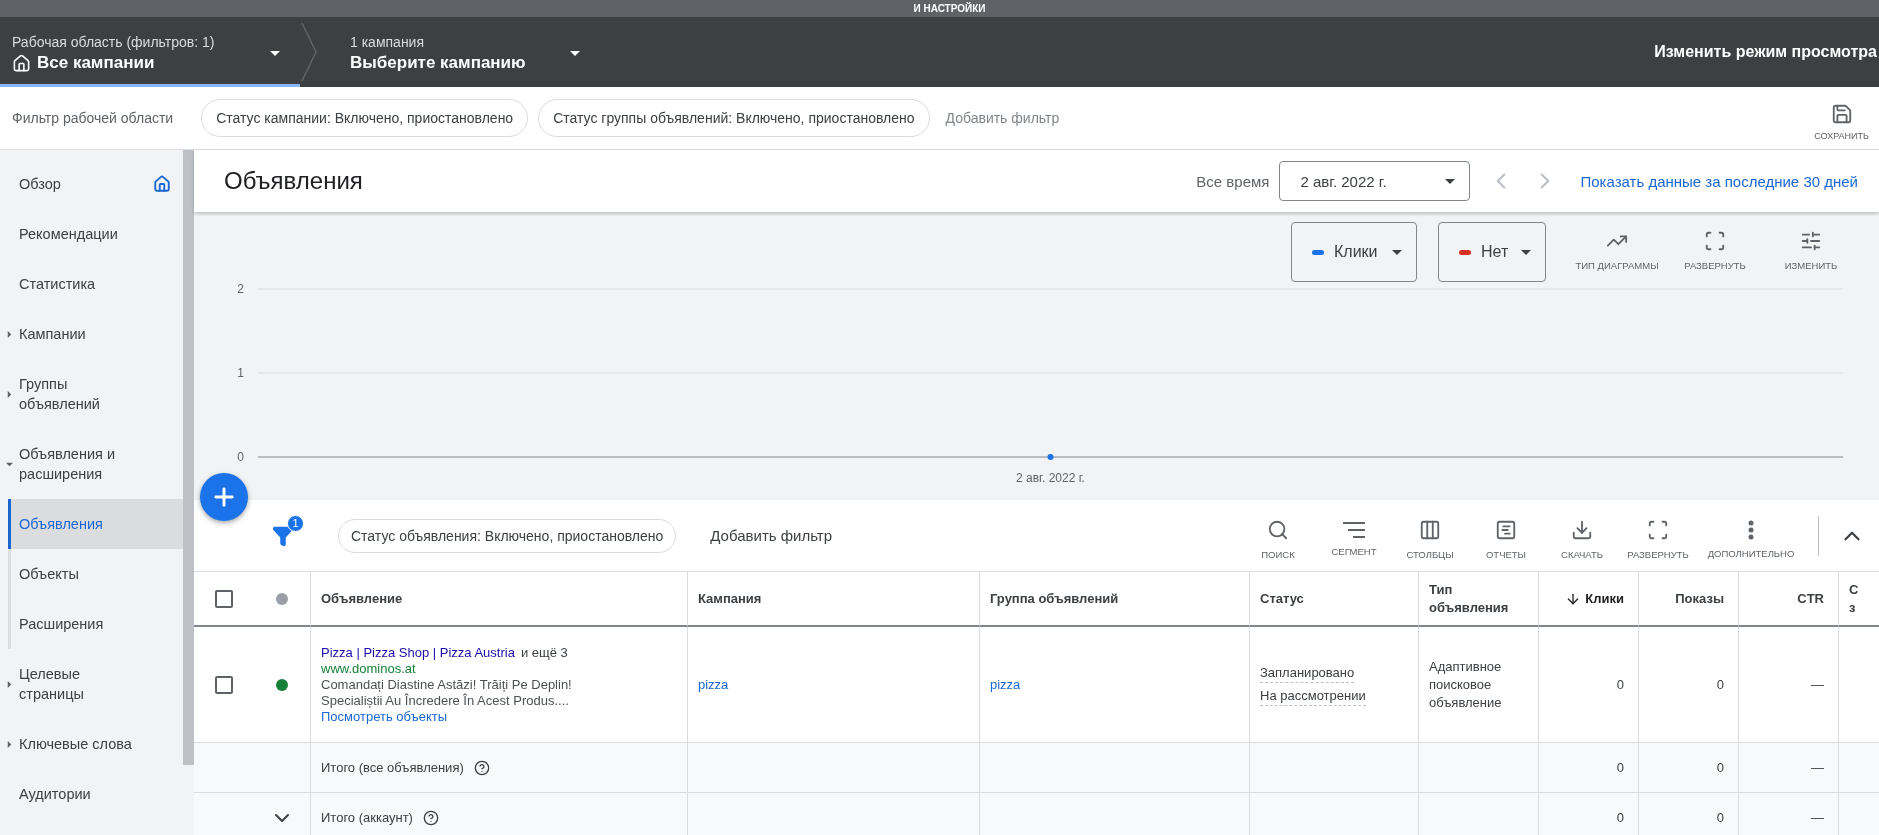  I want to click on ad-description: Comandați Diastine Astăzi! Trăiți Pe Deplin!, so click(446, 684).